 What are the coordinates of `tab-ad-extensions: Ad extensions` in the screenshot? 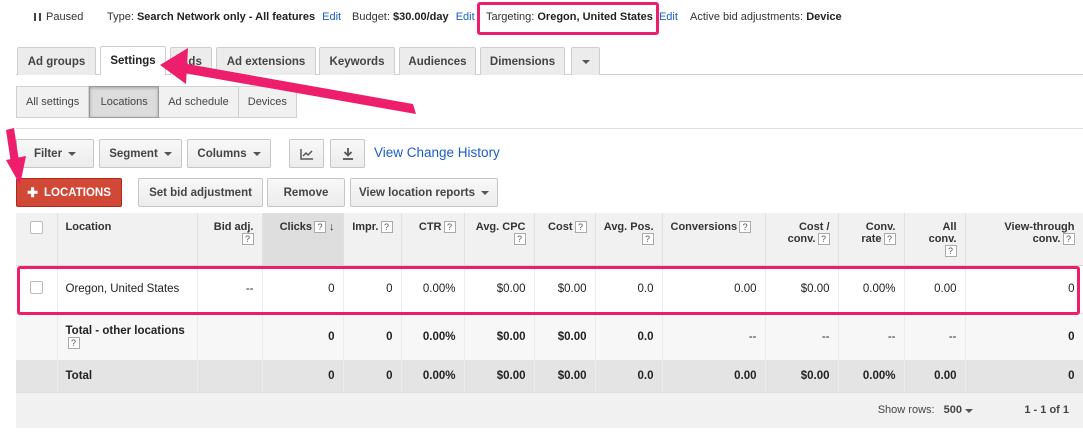 It's located at (266, 61).